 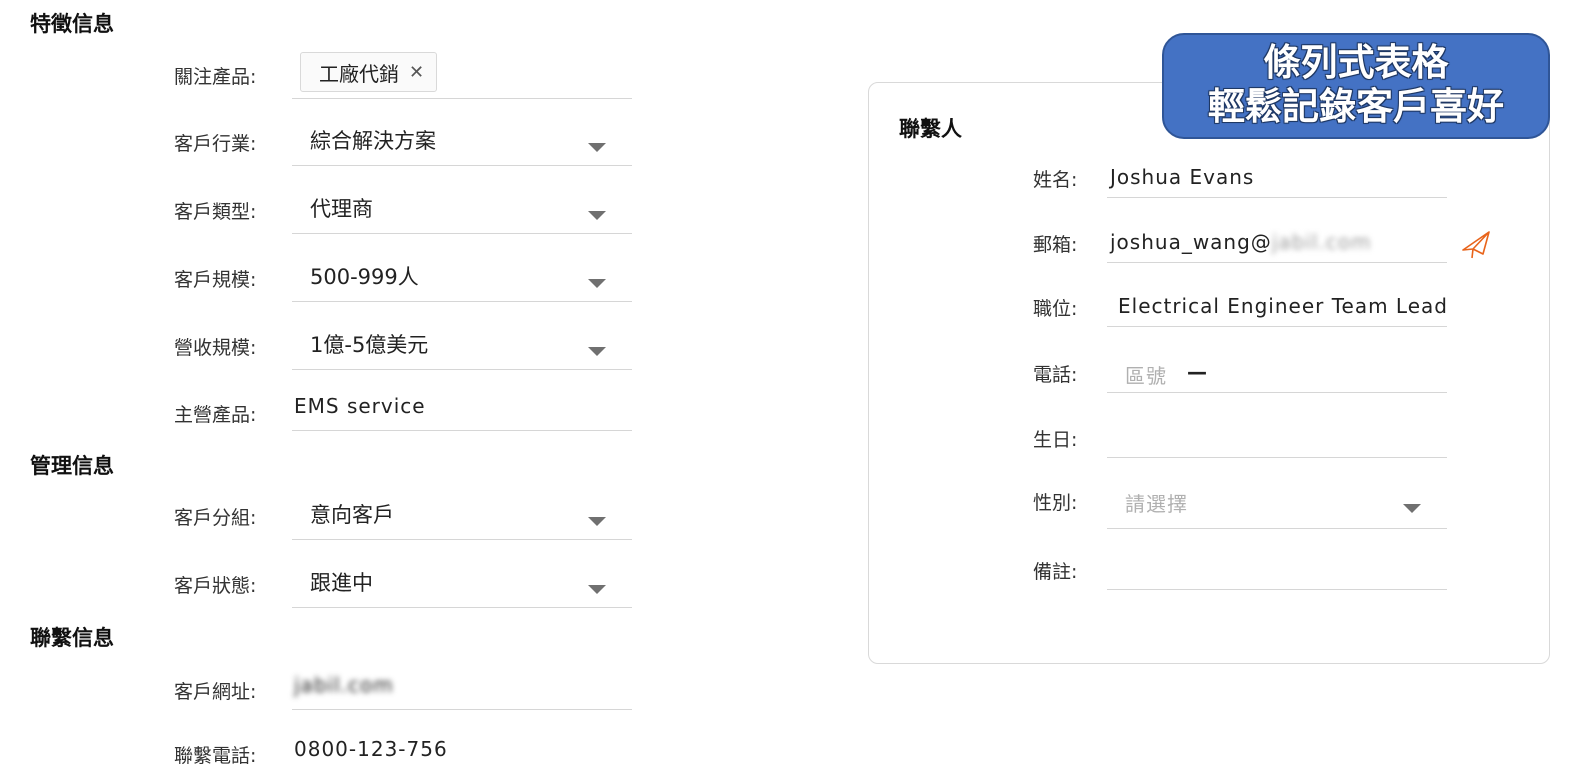 I want to click on banner-line-2: 輕鬆記錄客戶喜好, so click(x=1356, y=106).